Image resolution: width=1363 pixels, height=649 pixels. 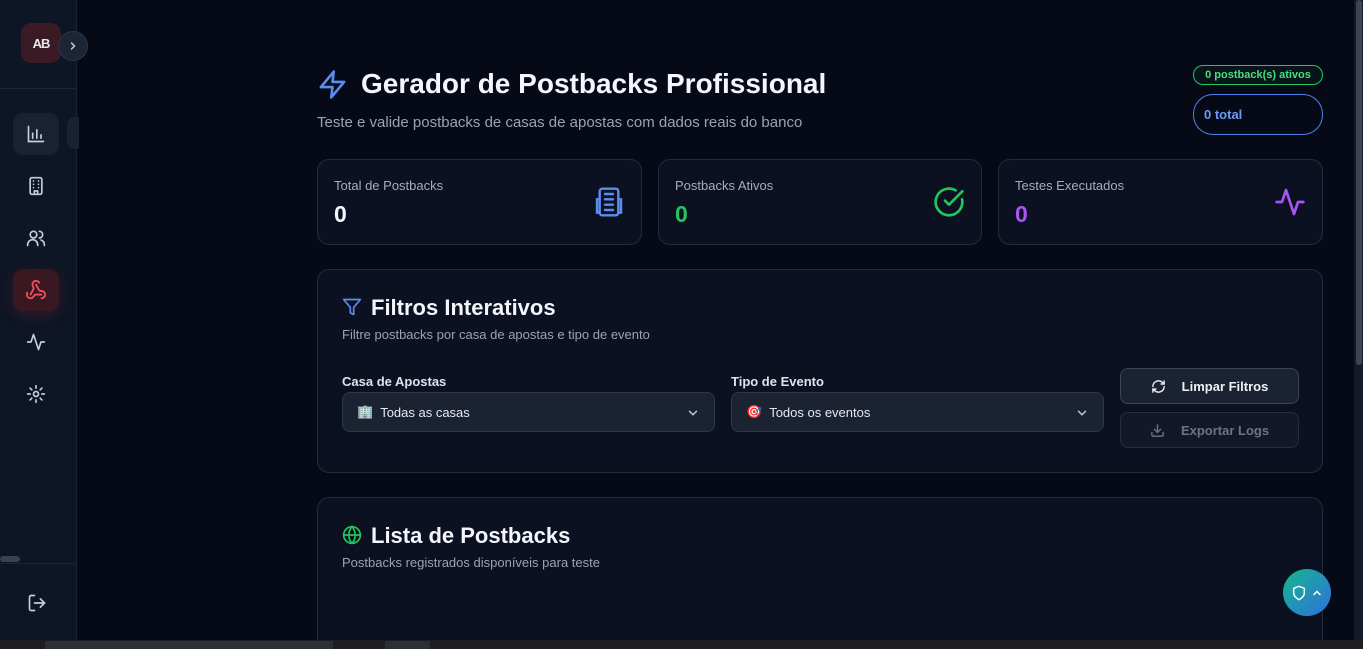 What do you see at coordinates (463, 307) in the screenshot?
I see `filters-title: Filtros Interativos` at bounding box center [463, 307].